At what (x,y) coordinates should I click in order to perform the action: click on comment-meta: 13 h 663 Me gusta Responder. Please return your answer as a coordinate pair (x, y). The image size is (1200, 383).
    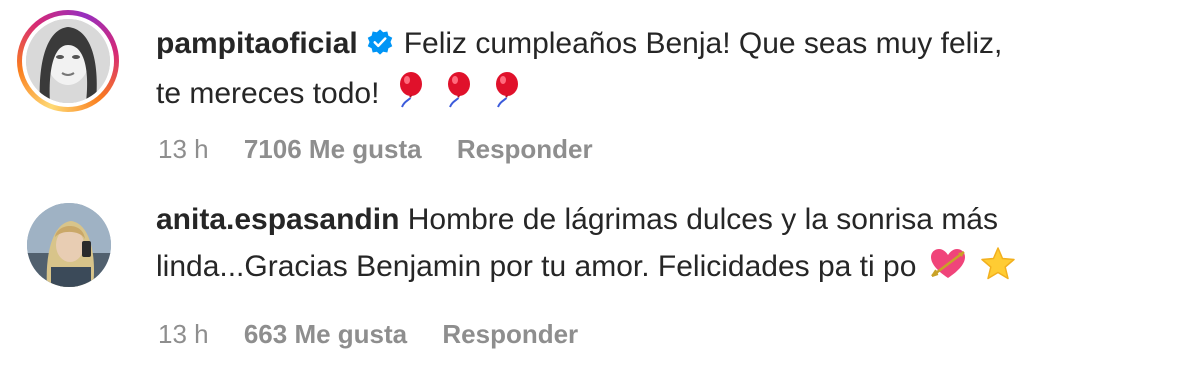
    Looking at the image, I should click on (382, 334).